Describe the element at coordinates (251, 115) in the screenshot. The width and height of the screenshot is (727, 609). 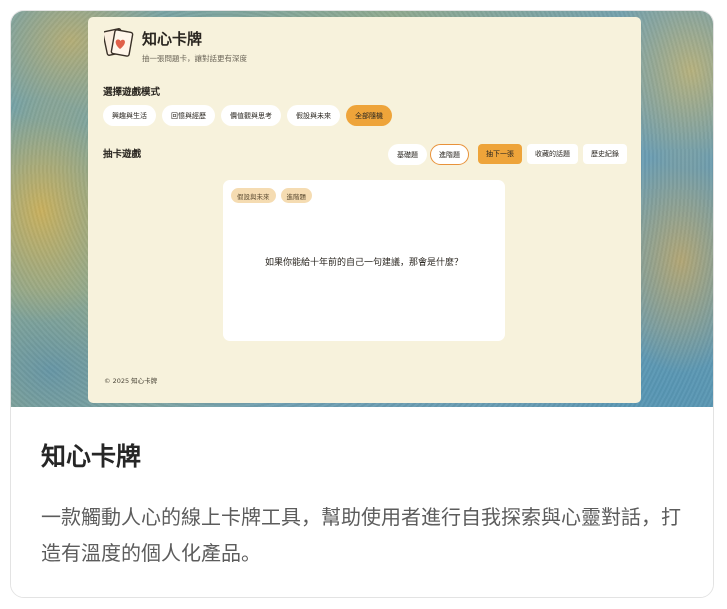
I see `mode-button-values: 價值觀與思考` at that location.